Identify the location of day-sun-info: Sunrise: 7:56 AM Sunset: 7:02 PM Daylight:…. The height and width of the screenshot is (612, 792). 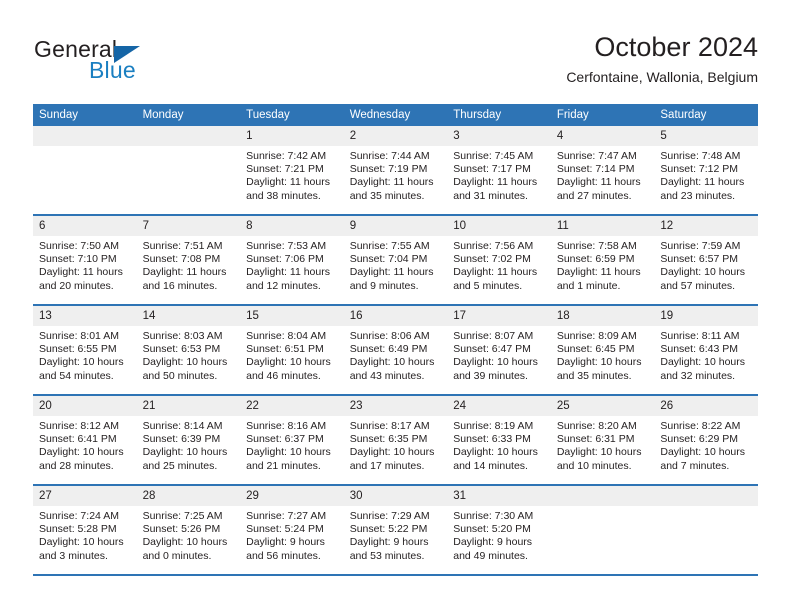
(499, 264).